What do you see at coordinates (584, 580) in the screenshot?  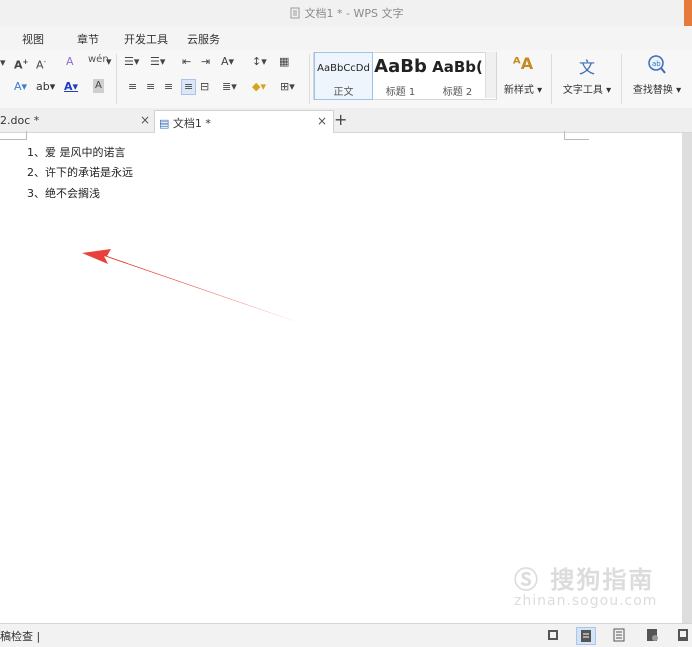 I see `watermark-brand: Ⓢ 搜狗指南` at bounding box center [584, 580].